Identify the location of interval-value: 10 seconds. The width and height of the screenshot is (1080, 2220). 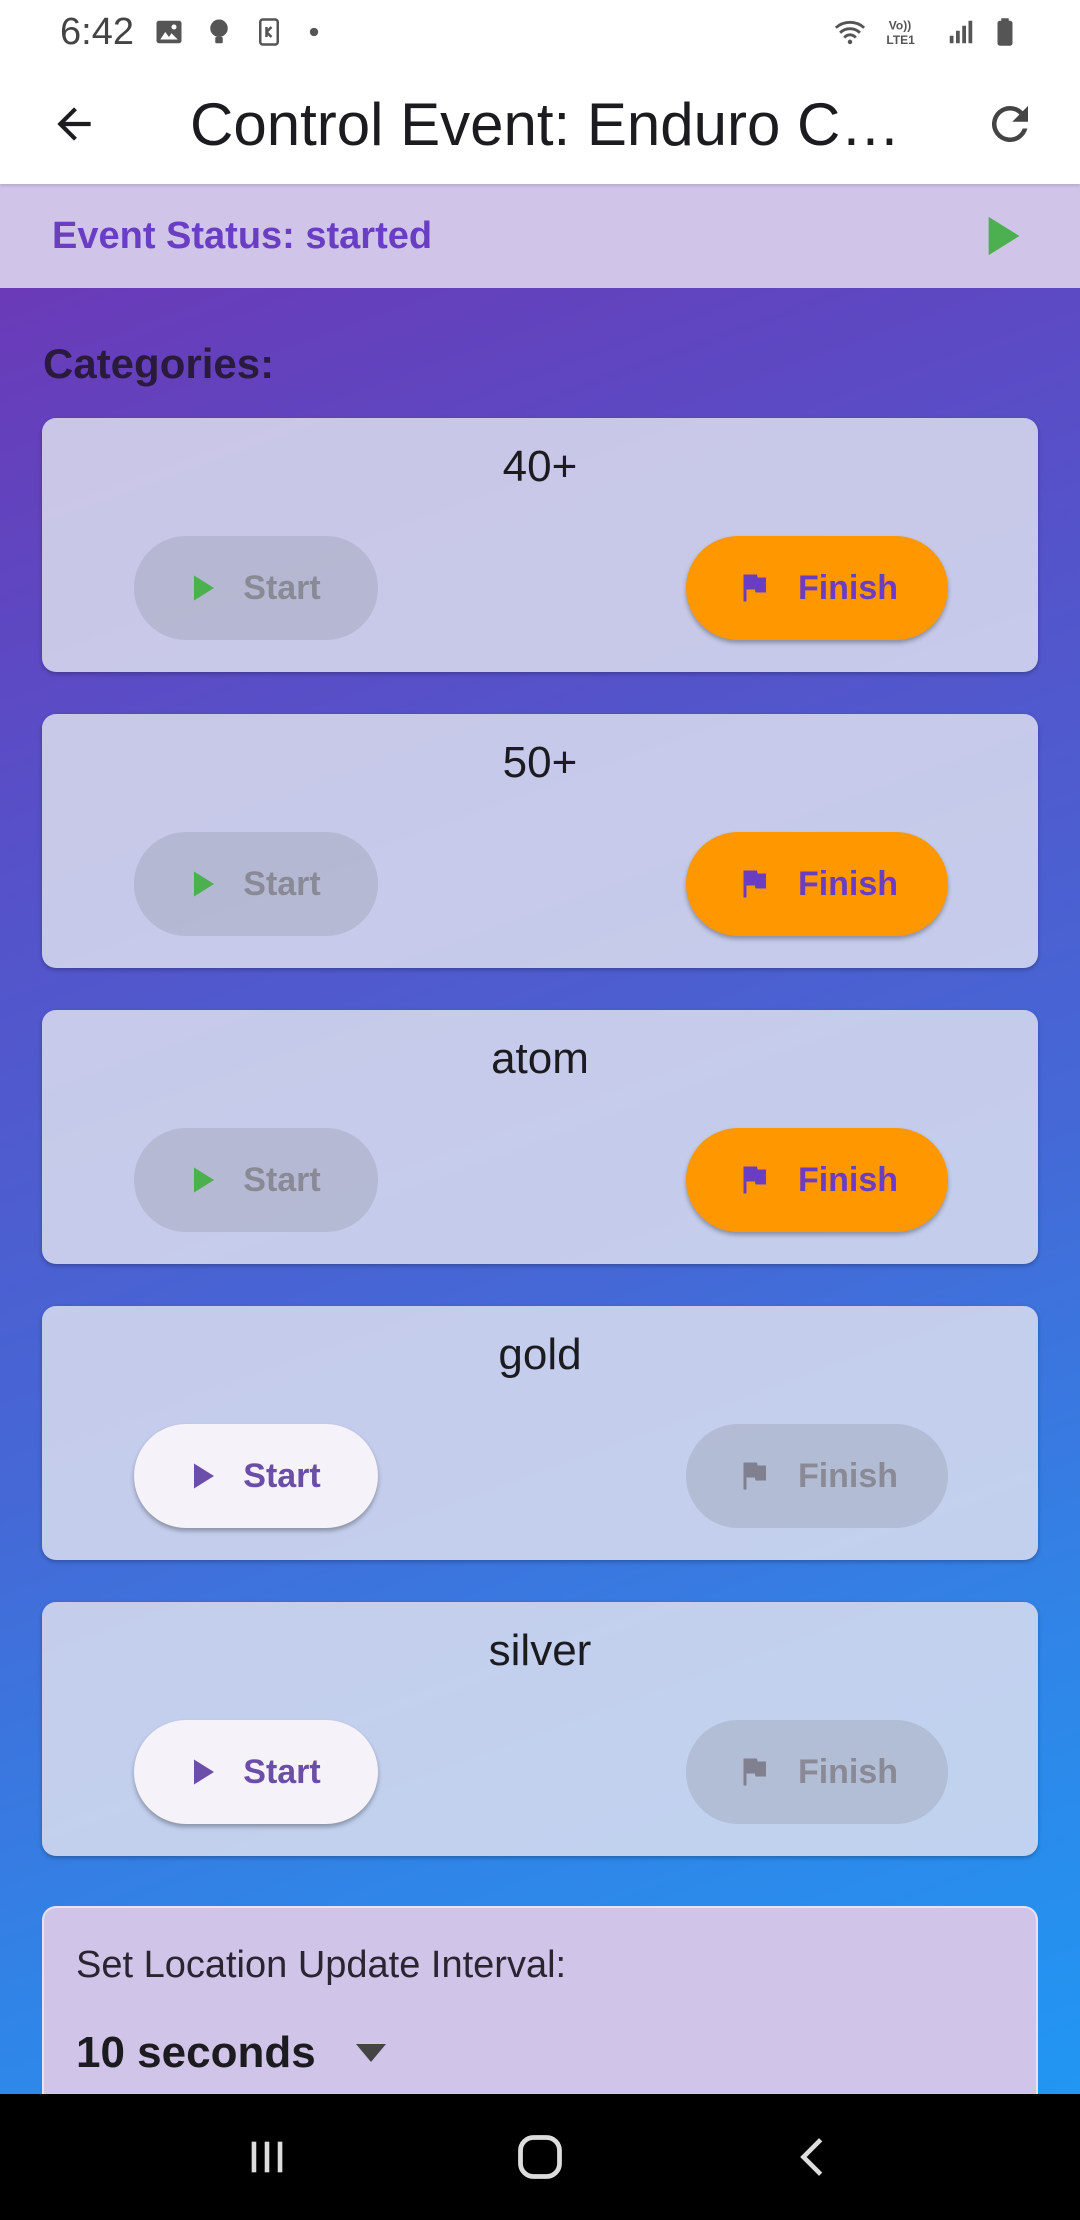
(196, 2052).